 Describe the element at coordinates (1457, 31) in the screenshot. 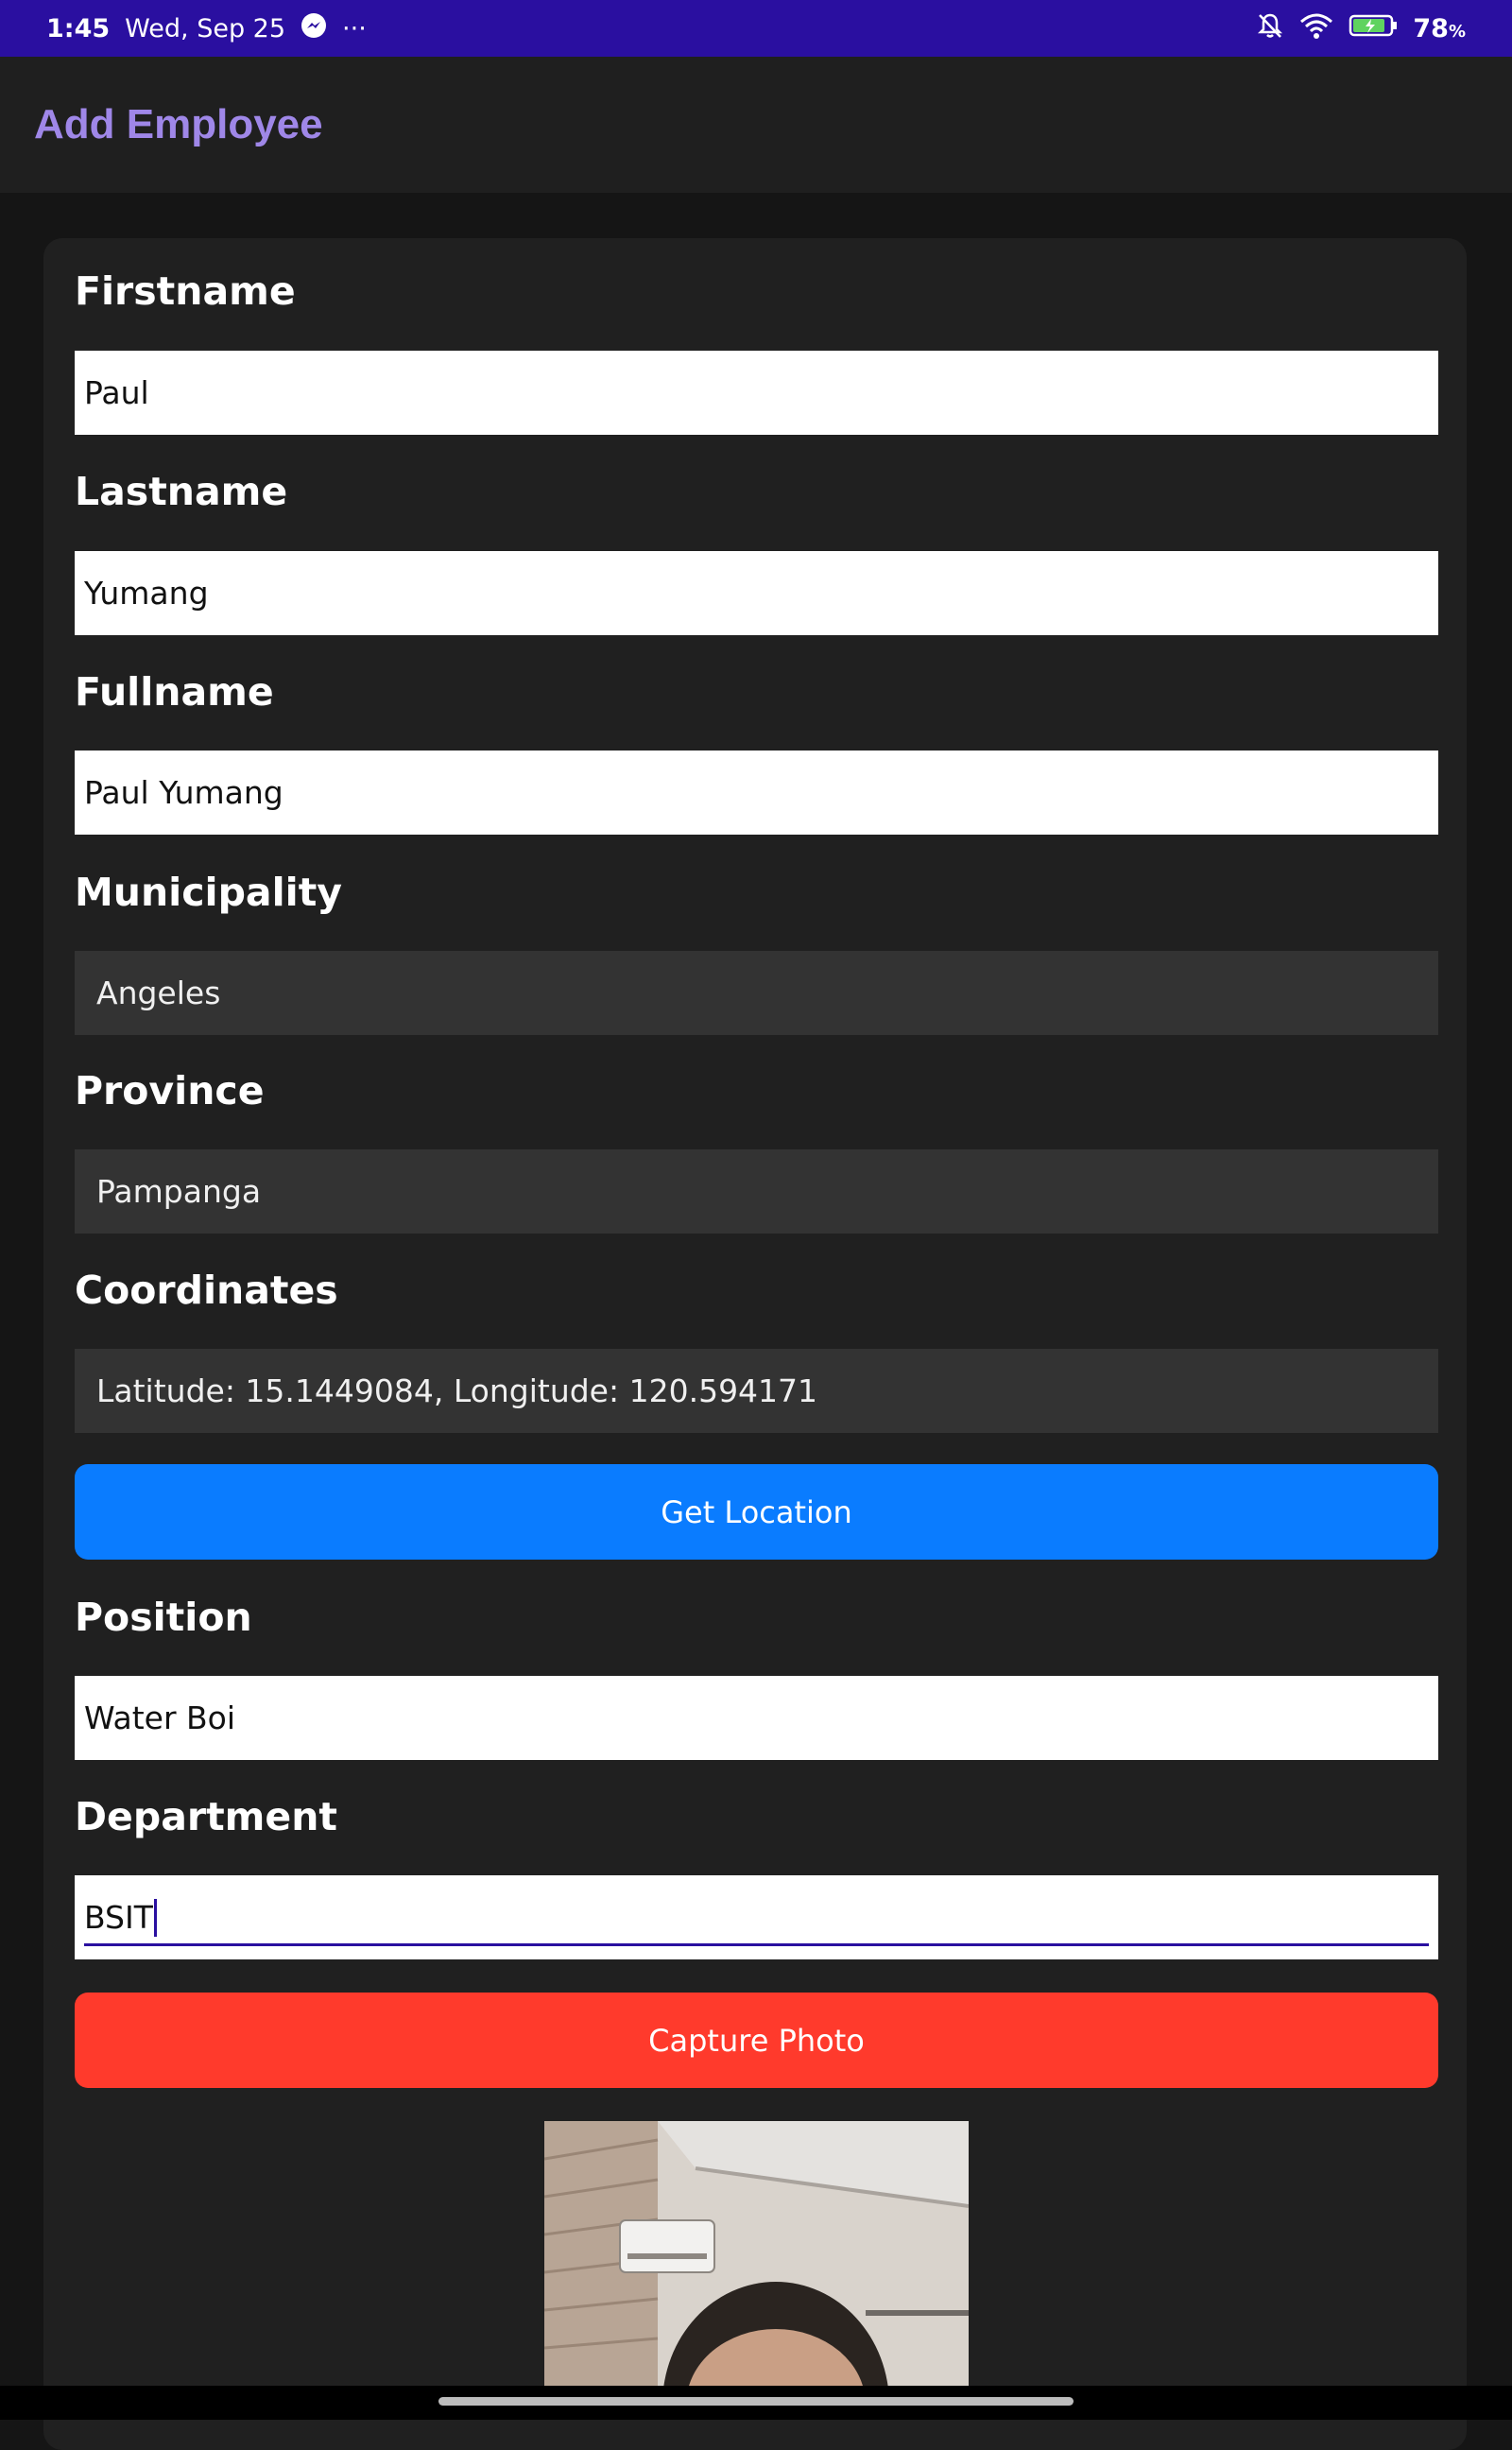

I see `battery-percent-unit: %` at that location.